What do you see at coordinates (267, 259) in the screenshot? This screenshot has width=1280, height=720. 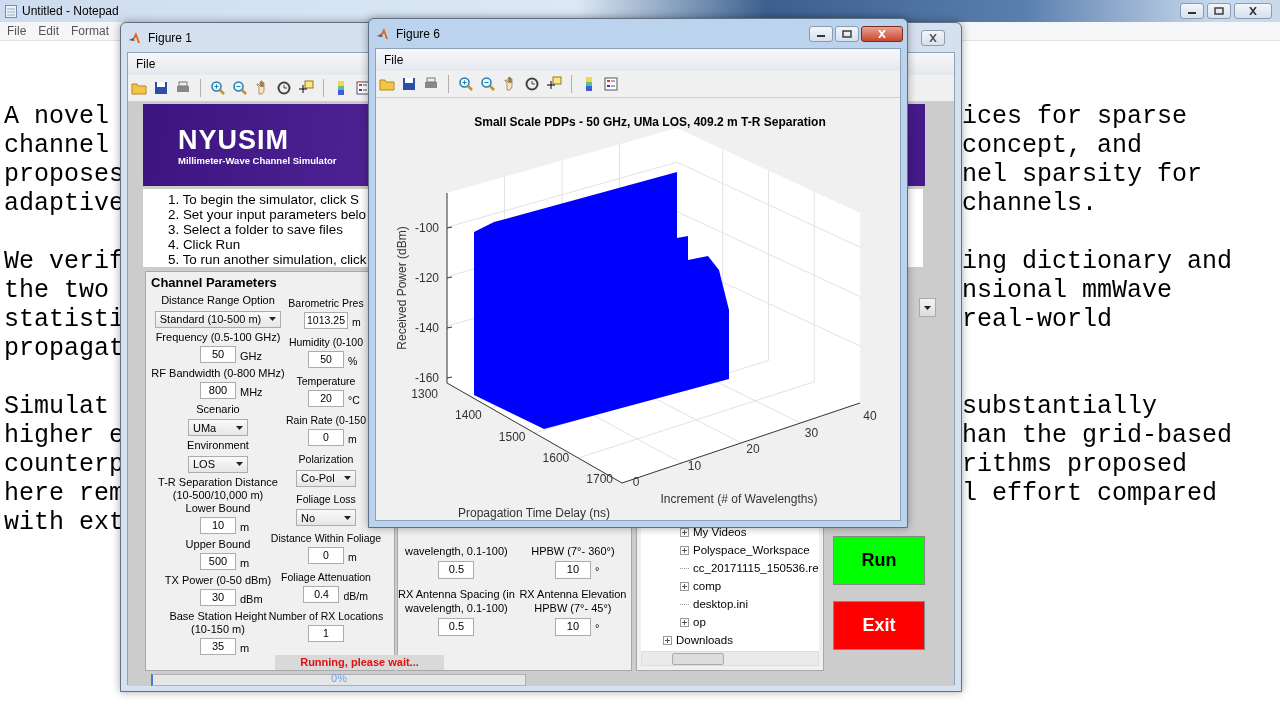 I see `instruction-text: 5. To run another simulation, click` at bounding box center [267, 259].